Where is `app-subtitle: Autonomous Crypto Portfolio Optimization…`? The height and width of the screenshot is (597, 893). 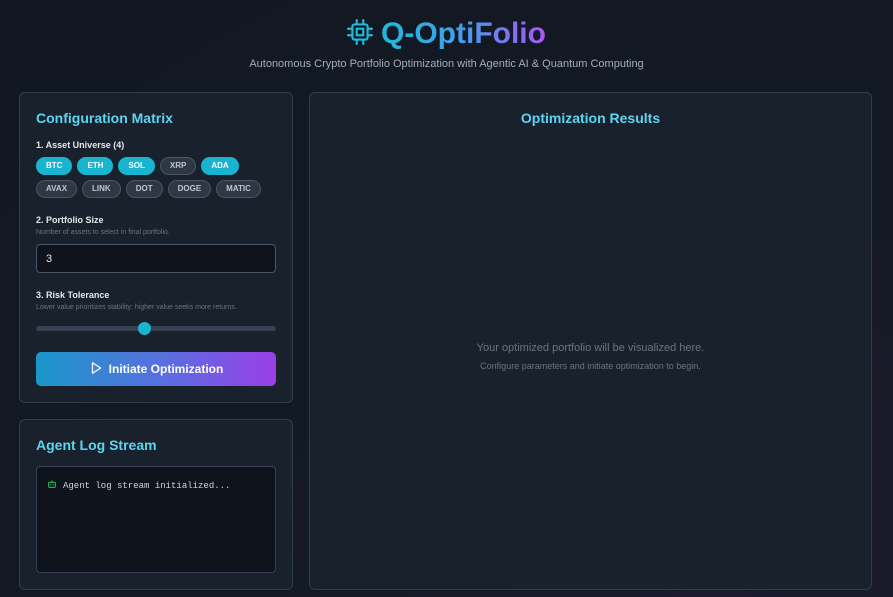
app-subtitle: Autonomous Crypto Portfolio Optimization… is located at coordinates (446, 64).